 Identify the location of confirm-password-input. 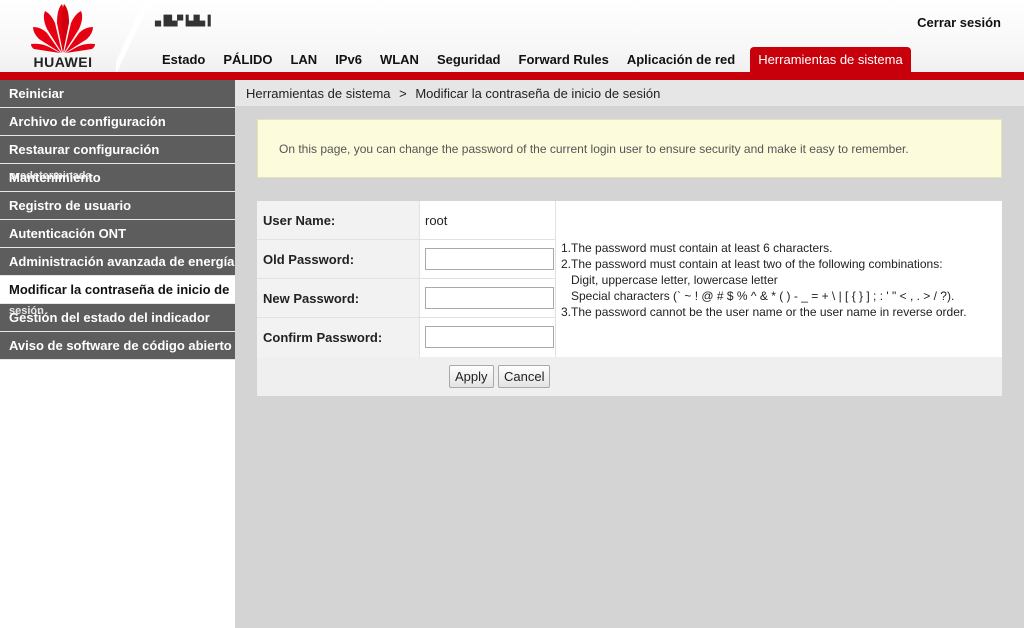
(489, 337).